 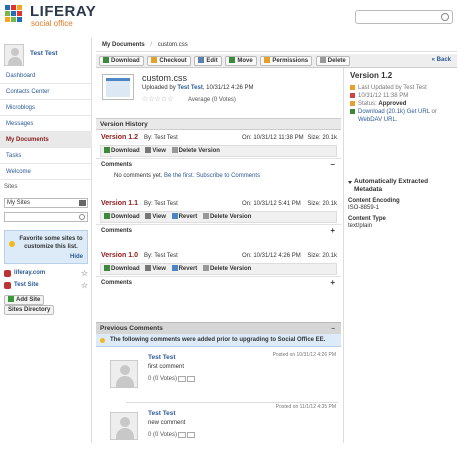 I want to click on checkout-button: Checkout, so click(x=169, y=61).